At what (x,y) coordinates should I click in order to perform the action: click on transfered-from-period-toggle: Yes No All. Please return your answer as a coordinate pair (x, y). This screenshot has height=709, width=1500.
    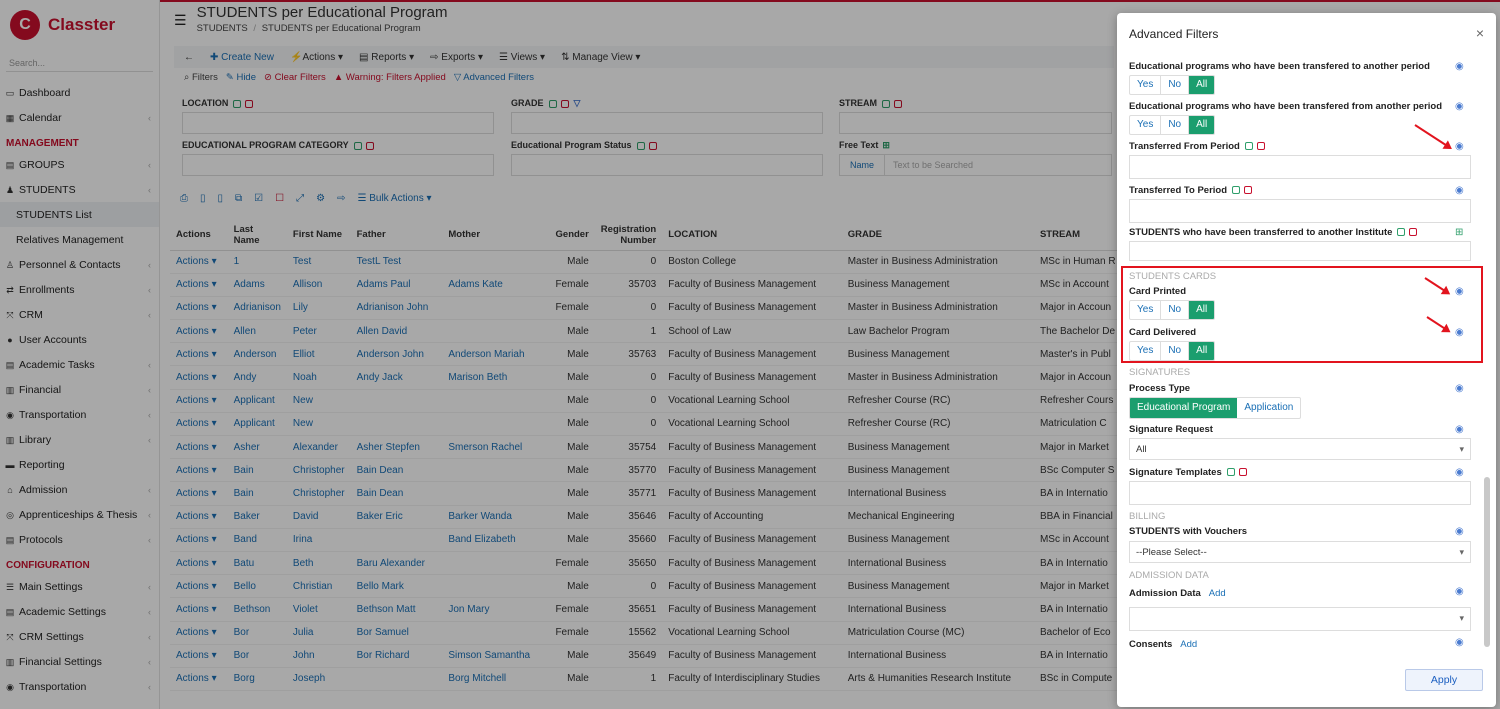
    Looking at the image, I should click on (1172, 125).